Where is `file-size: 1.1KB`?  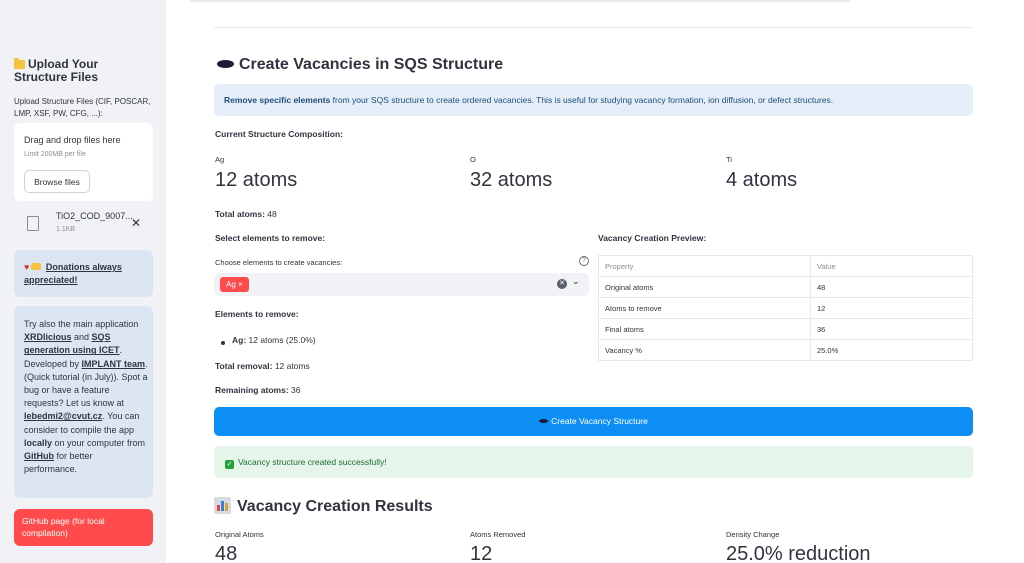
file-size: 1.1KB is located at coordinates (66, 229).